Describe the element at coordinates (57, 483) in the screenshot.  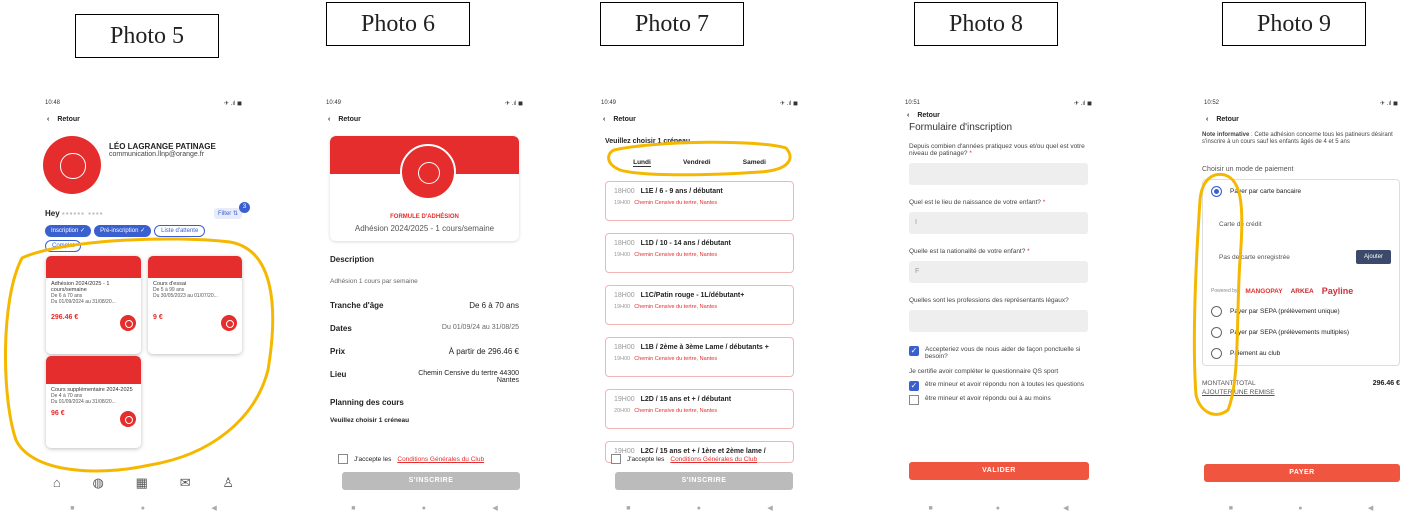
I see `home-icon: ⌂` at that location.